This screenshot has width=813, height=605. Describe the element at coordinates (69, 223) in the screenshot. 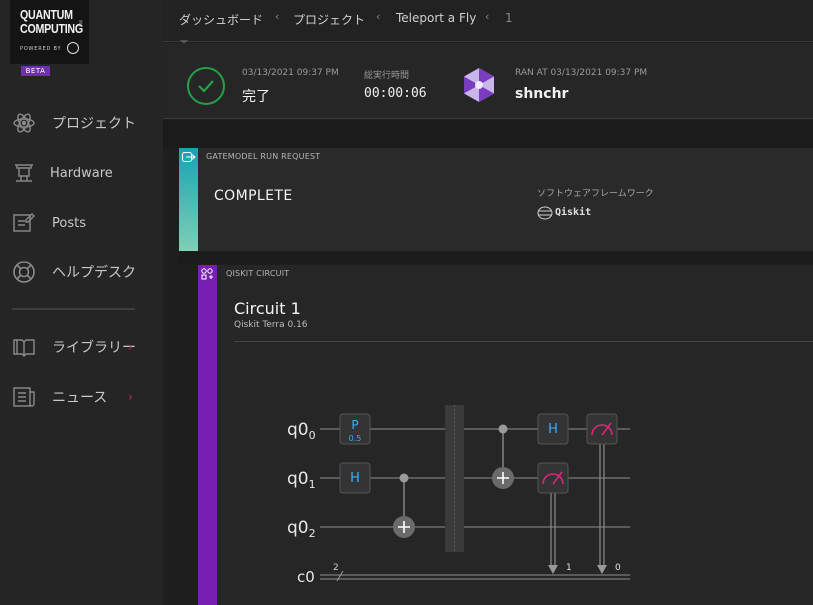

I see `sidebar-item-label: Posts` at that location.